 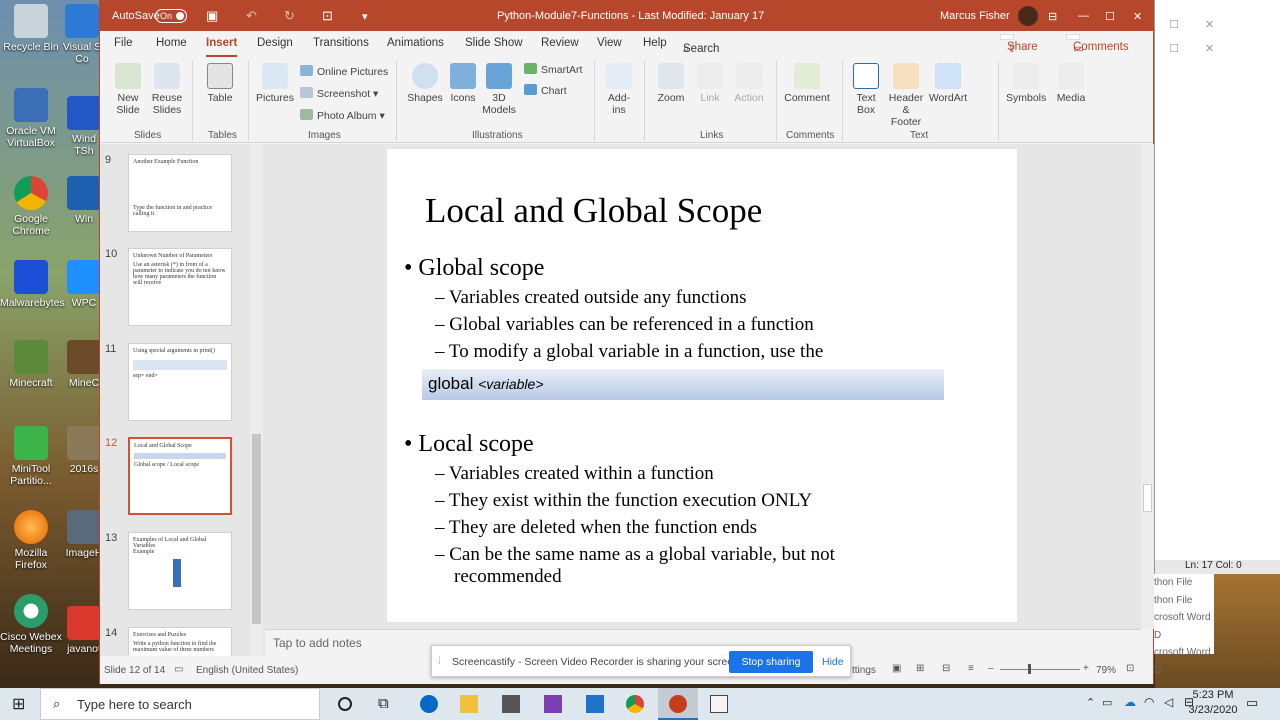 What do you see at coordinates (946, 668) in the screenshot?
I see `reading-view-icon: ⊟` at bounding box center [946, 668].